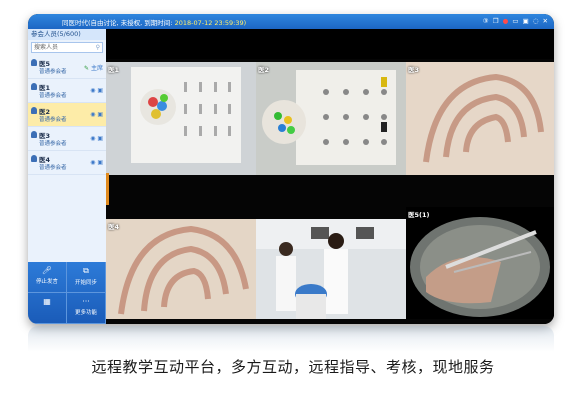  What do you see at coordinates (545, 21) in the screenshot?
I see `close-icon: ✕` at bounding box center [545, 21].